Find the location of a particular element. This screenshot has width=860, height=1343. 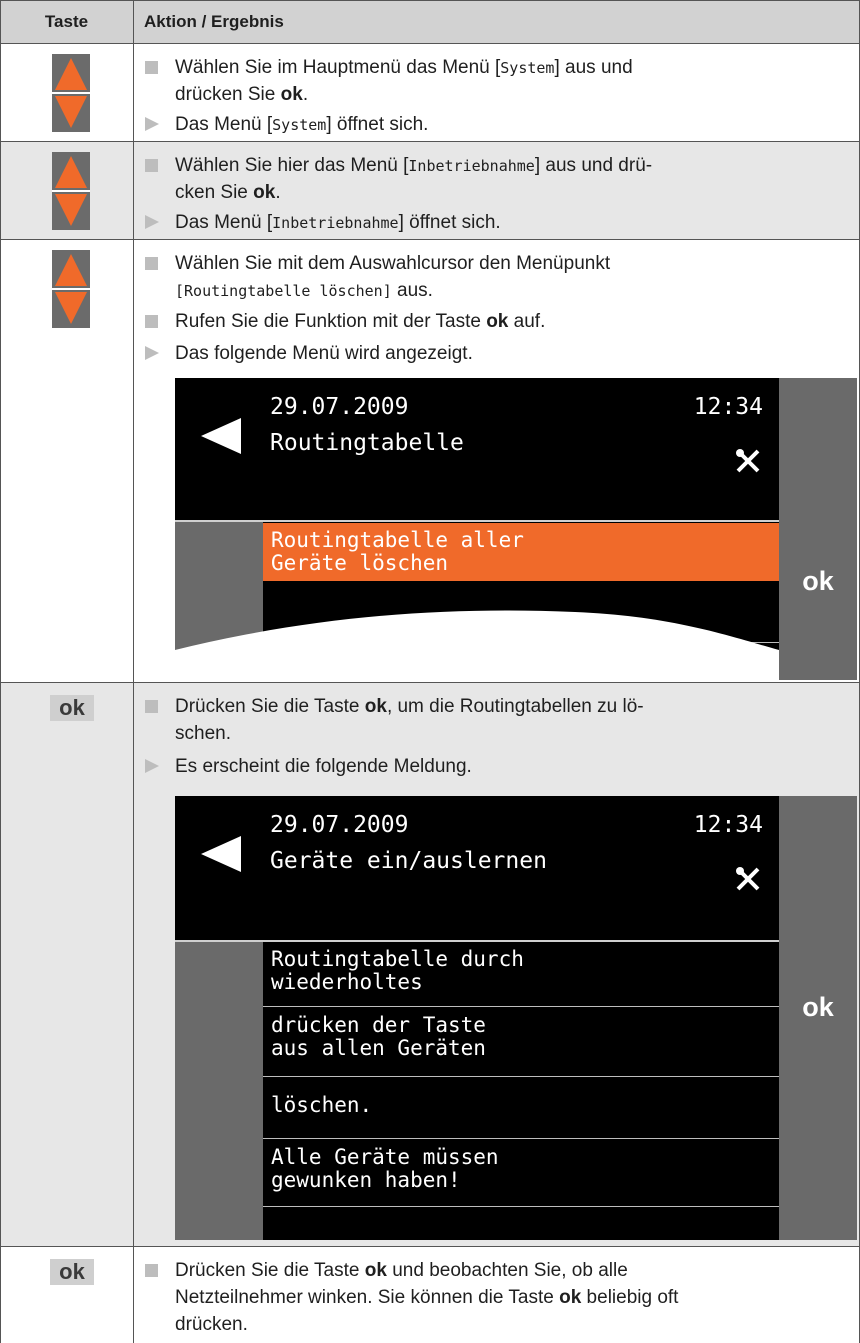

instruction-text: [Routingtabelle löschen] aus. is located at coordinates (304, 290).